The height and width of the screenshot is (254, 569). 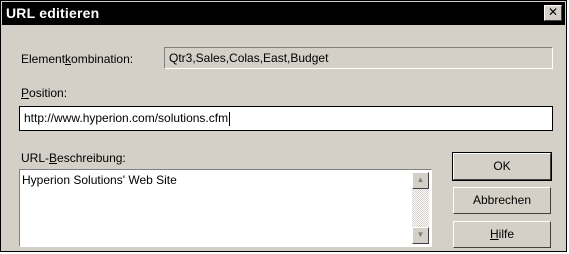 I want to click on chevron-down-icon: ▼, so click(x=420, y=234).